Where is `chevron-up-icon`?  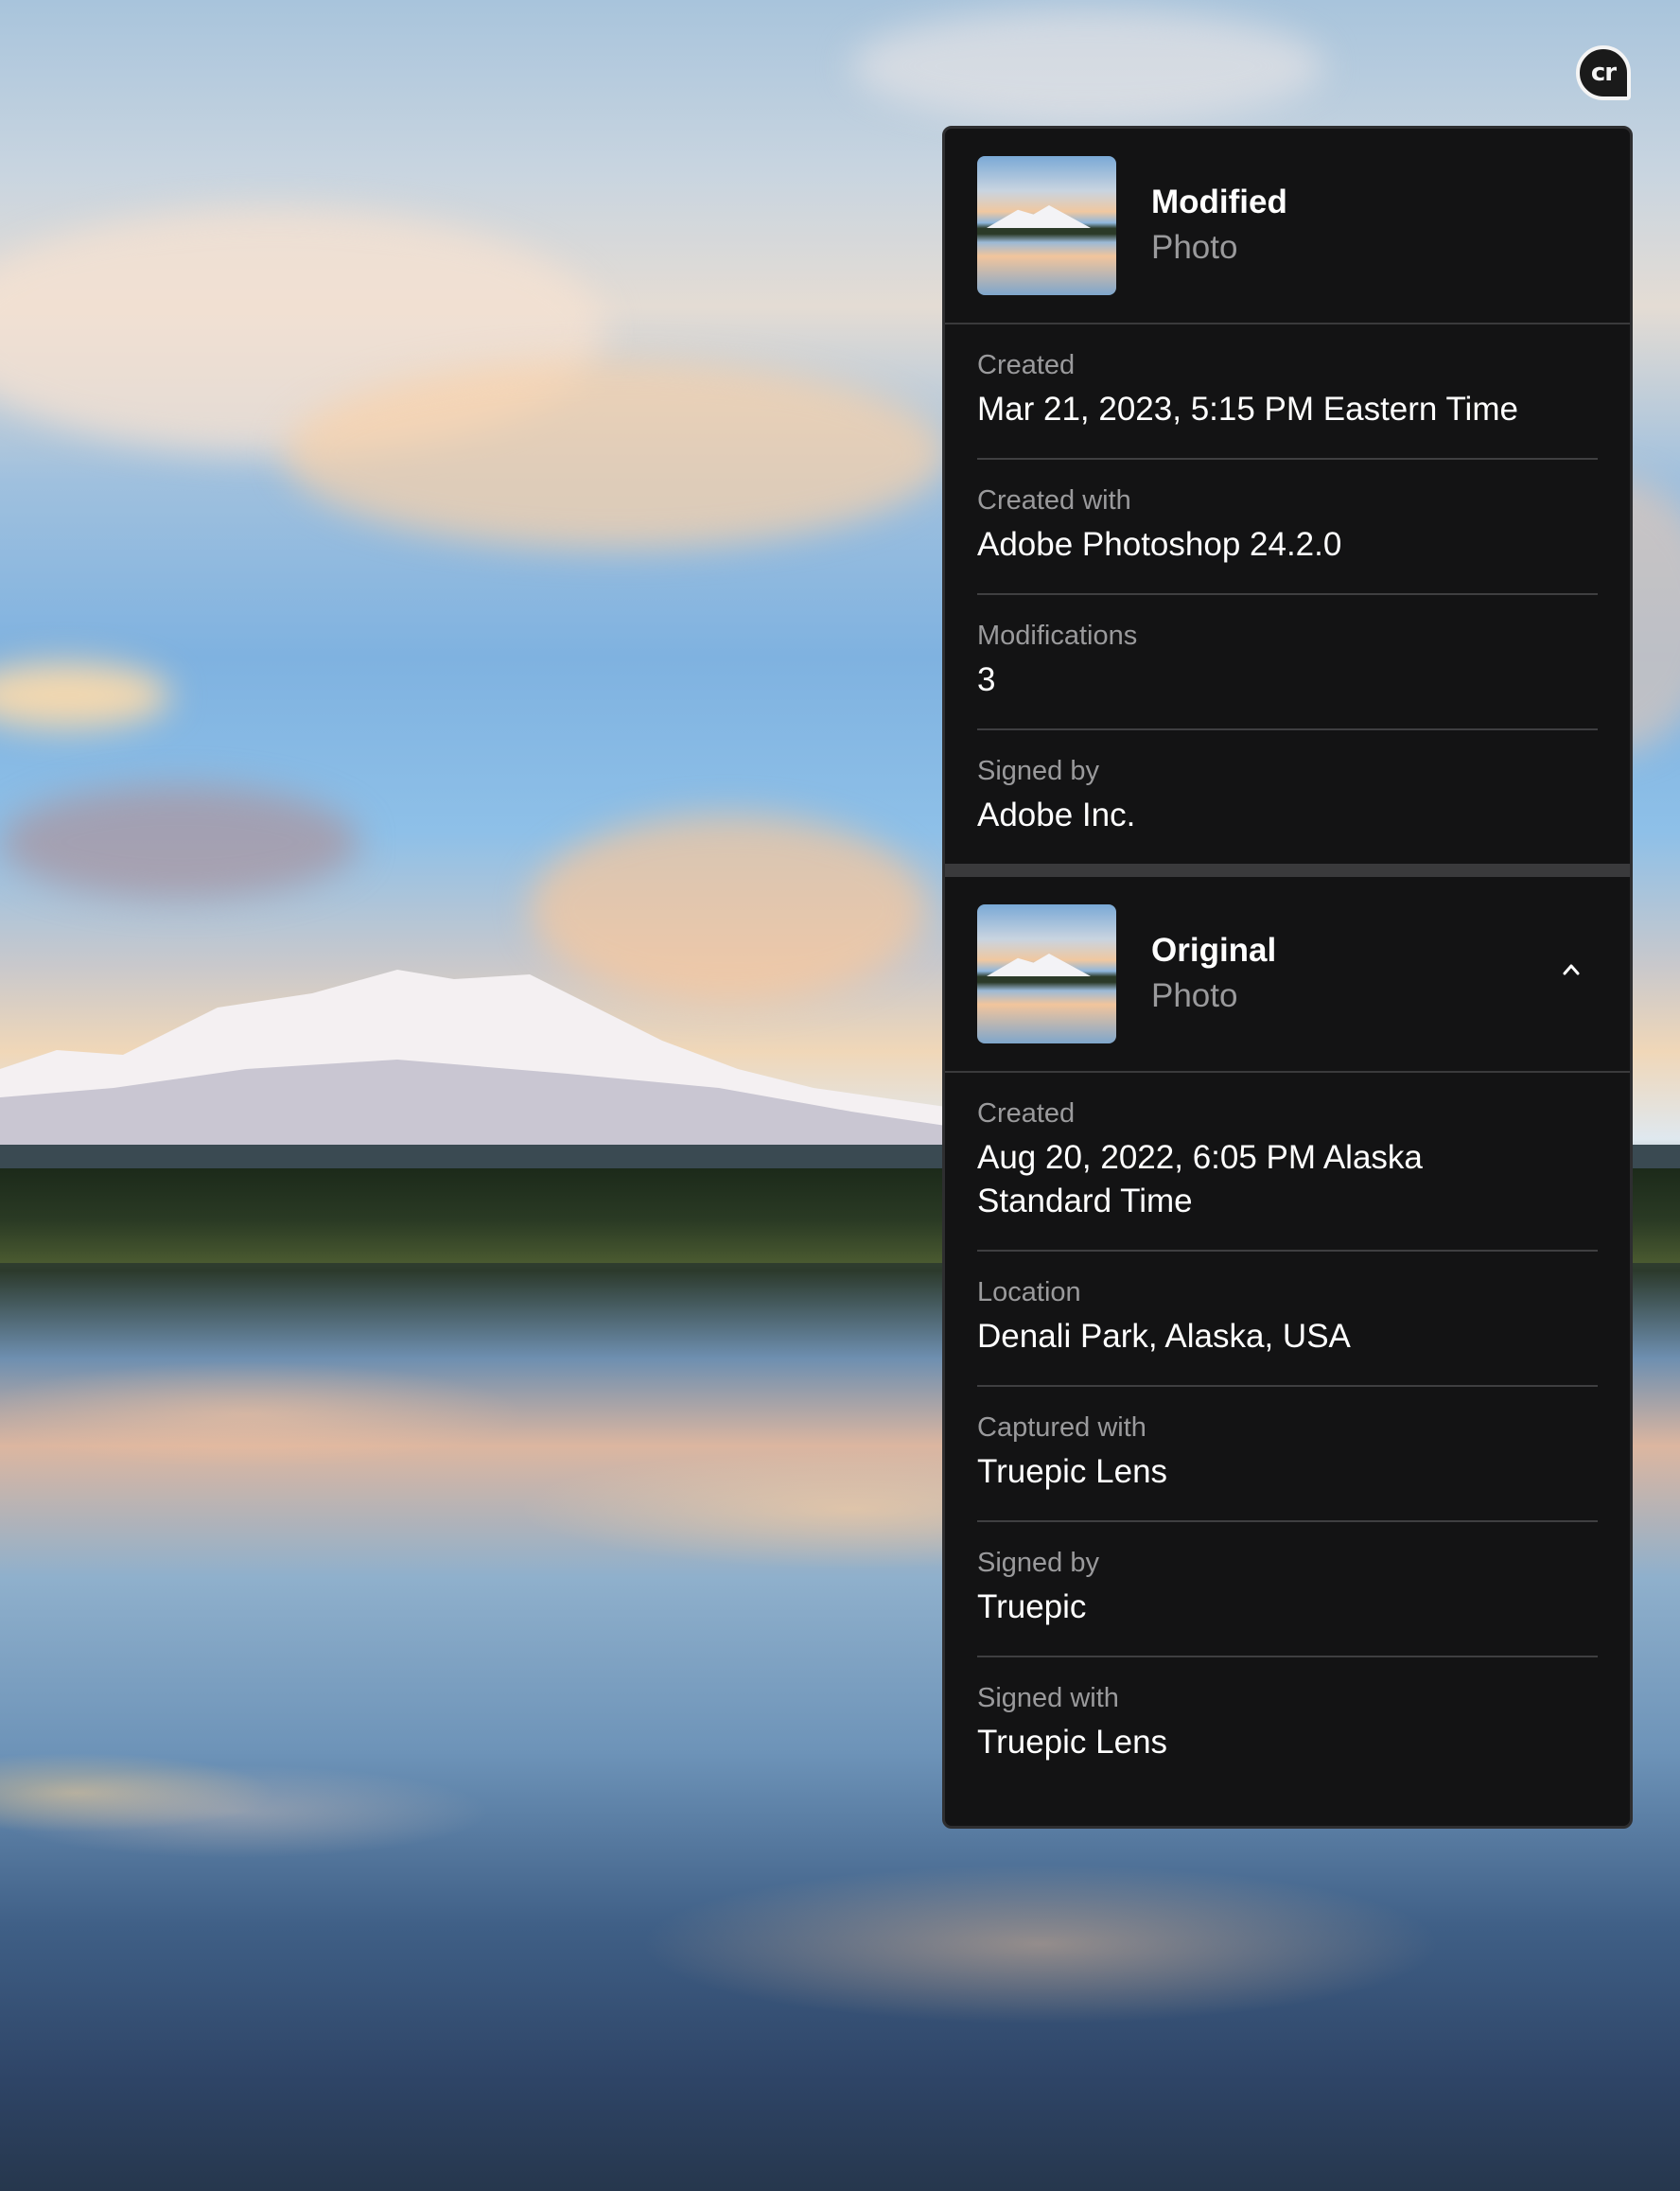 chevron-up-icon is located at coordinates (1571, 970).